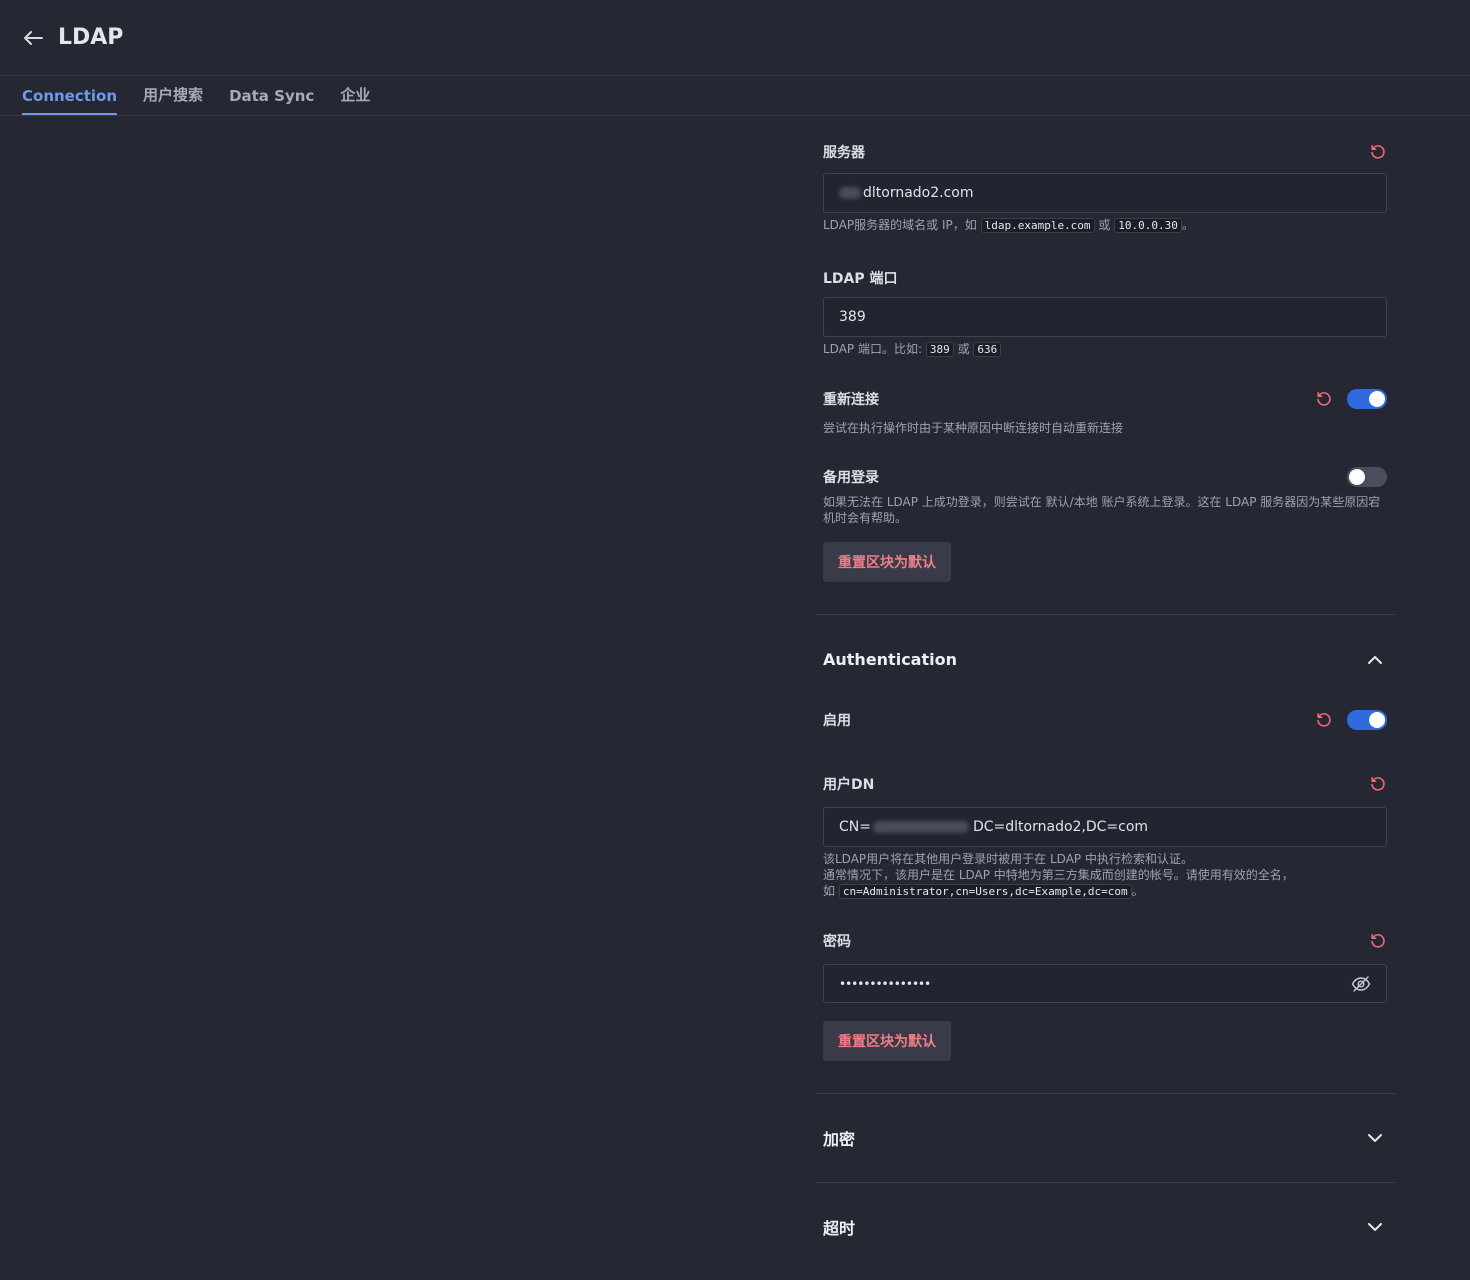 The height and width of the screenshot is (1280, 1470). What do you see at coordinates (973, 428) in the screenshot?
I see `reconnect-help: 尝试在执行操作时由于某种原因中断连接时自动重新连接` at bounding box center [973, 428].